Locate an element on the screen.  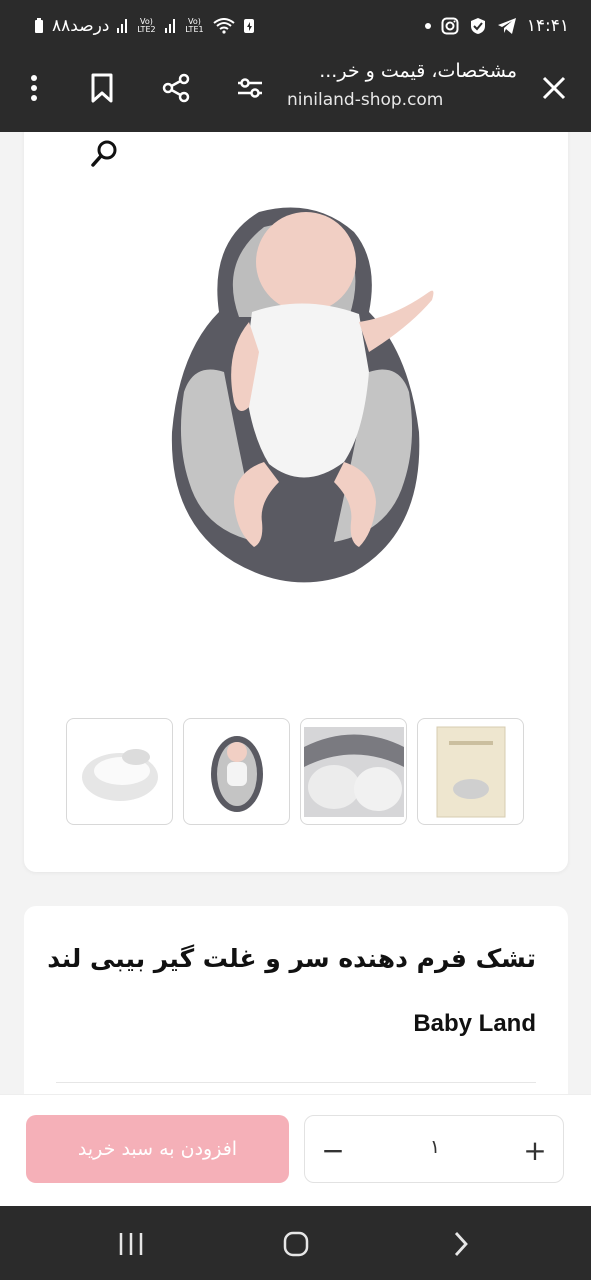
battery-icon is located at coordinates (39, 25).